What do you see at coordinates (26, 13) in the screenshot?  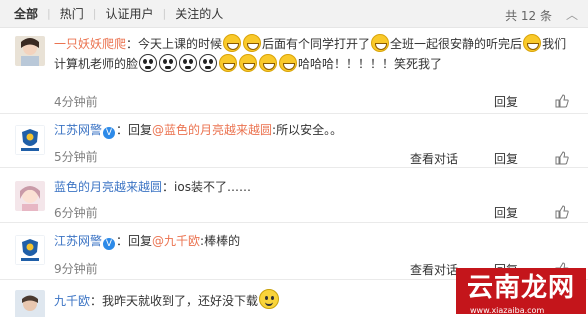 I see `tab-all: 全部` at bounding box center [26, 13].